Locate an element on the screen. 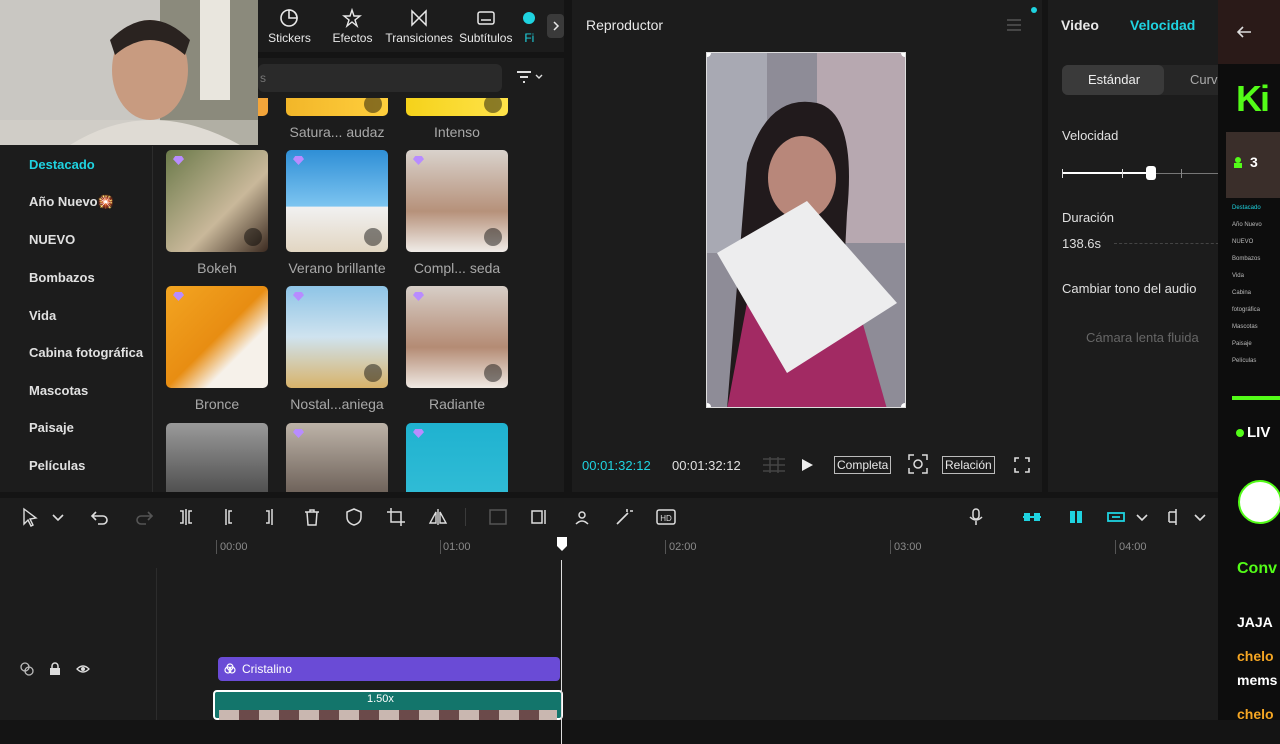 The width and height of the screenshot is (1280, 744). tab-subtitles: Subtítulos is located at coordinates (485, 26).